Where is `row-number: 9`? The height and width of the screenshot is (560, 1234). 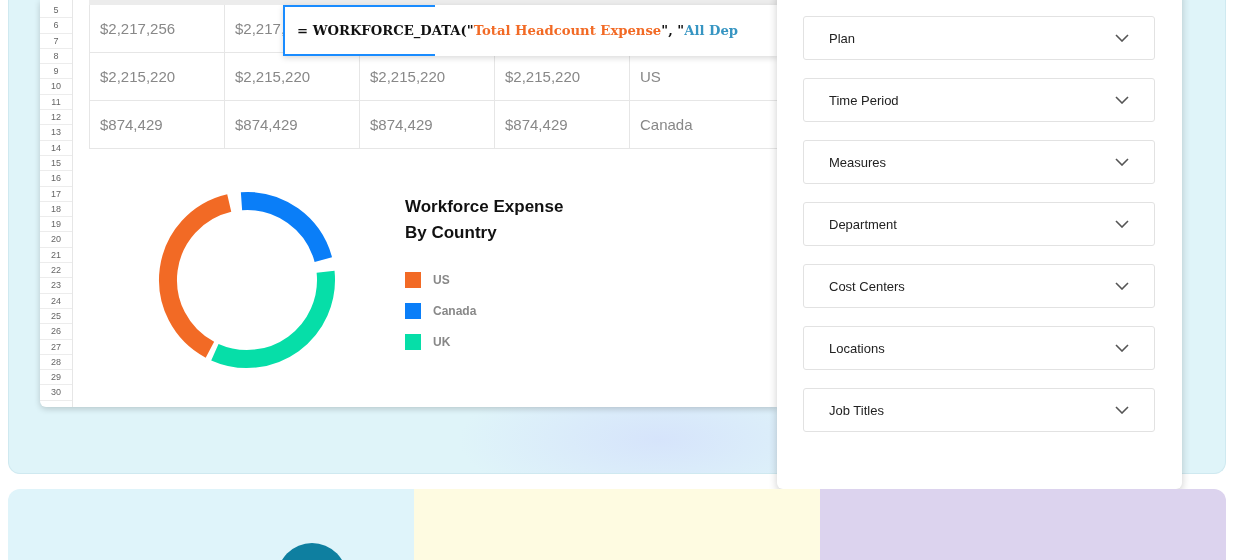 row-number: 9 is located at coordinates (56, 72).